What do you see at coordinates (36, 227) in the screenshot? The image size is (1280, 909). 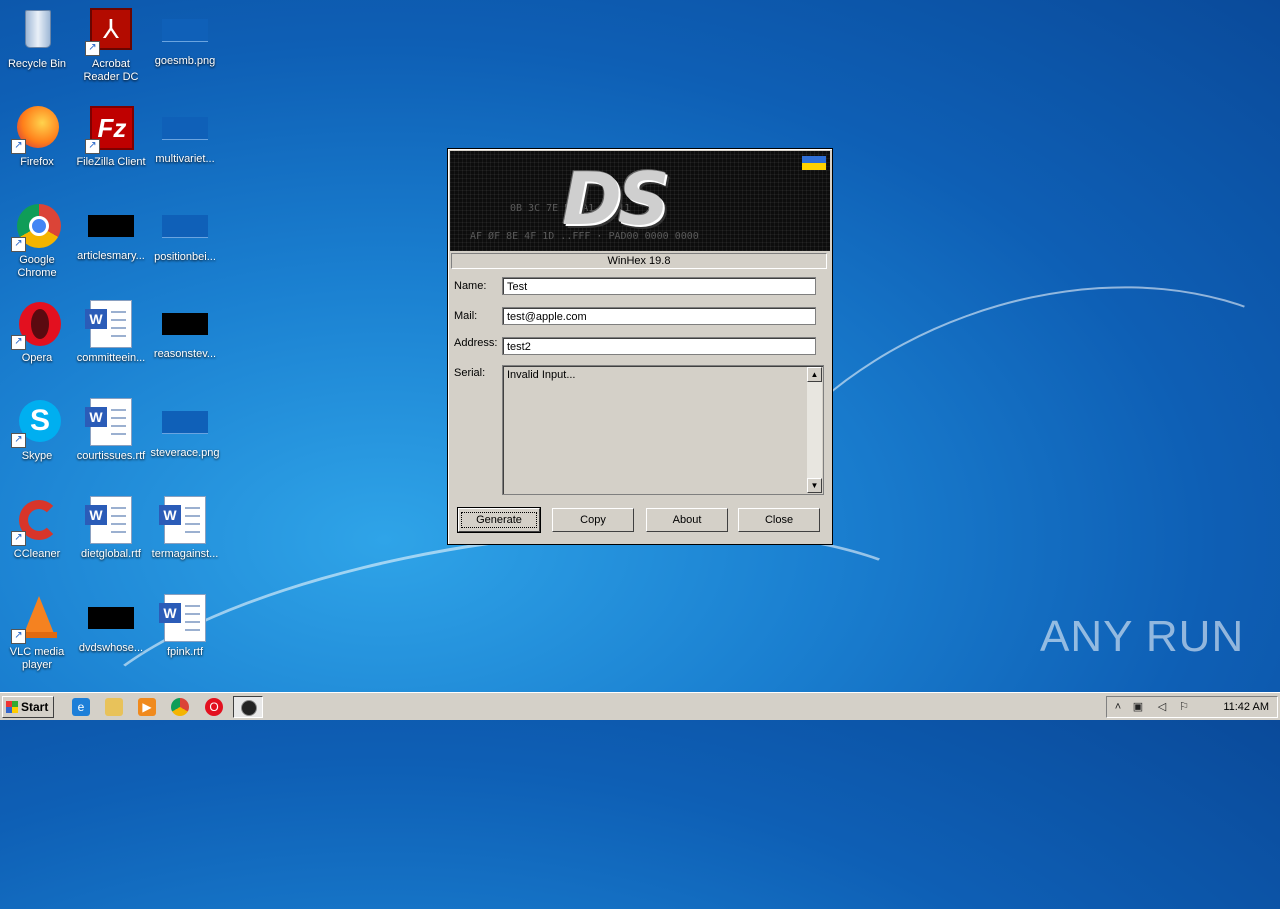 I see `chrome-icon: ↗` at bounding box center [36, 227].